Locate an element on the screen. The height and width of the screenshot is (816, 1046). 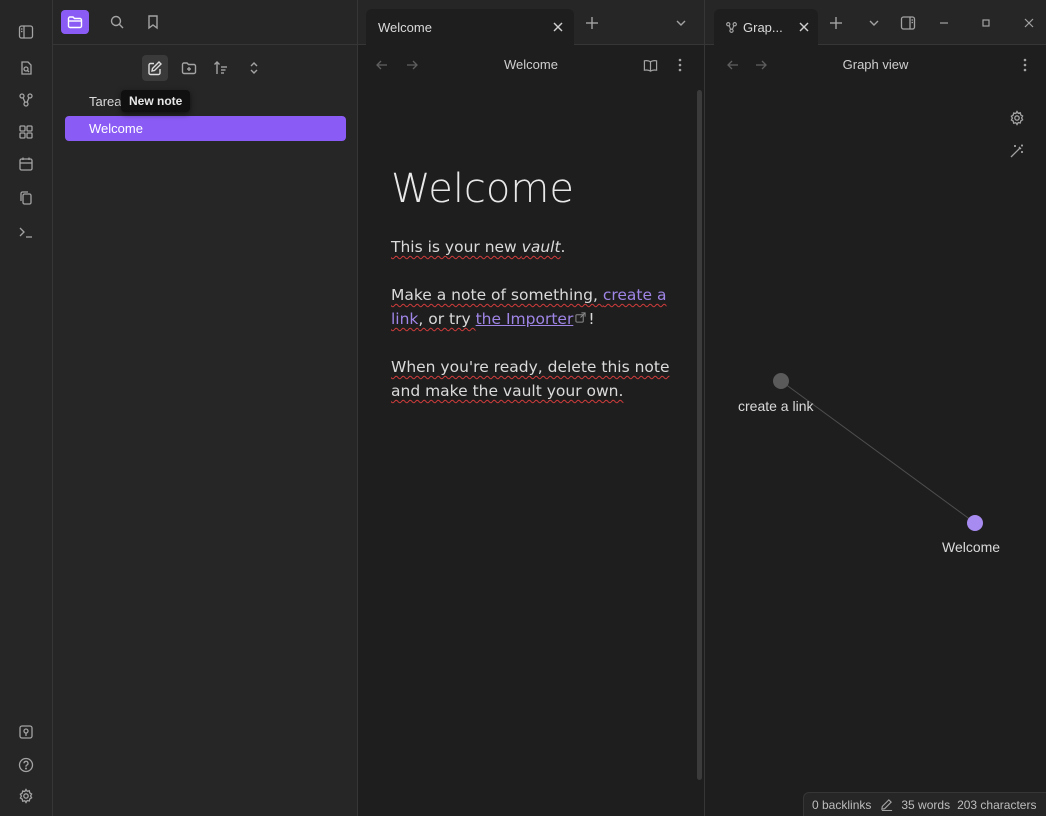
sidebar-tab-header is located at coordinates (205, 22).